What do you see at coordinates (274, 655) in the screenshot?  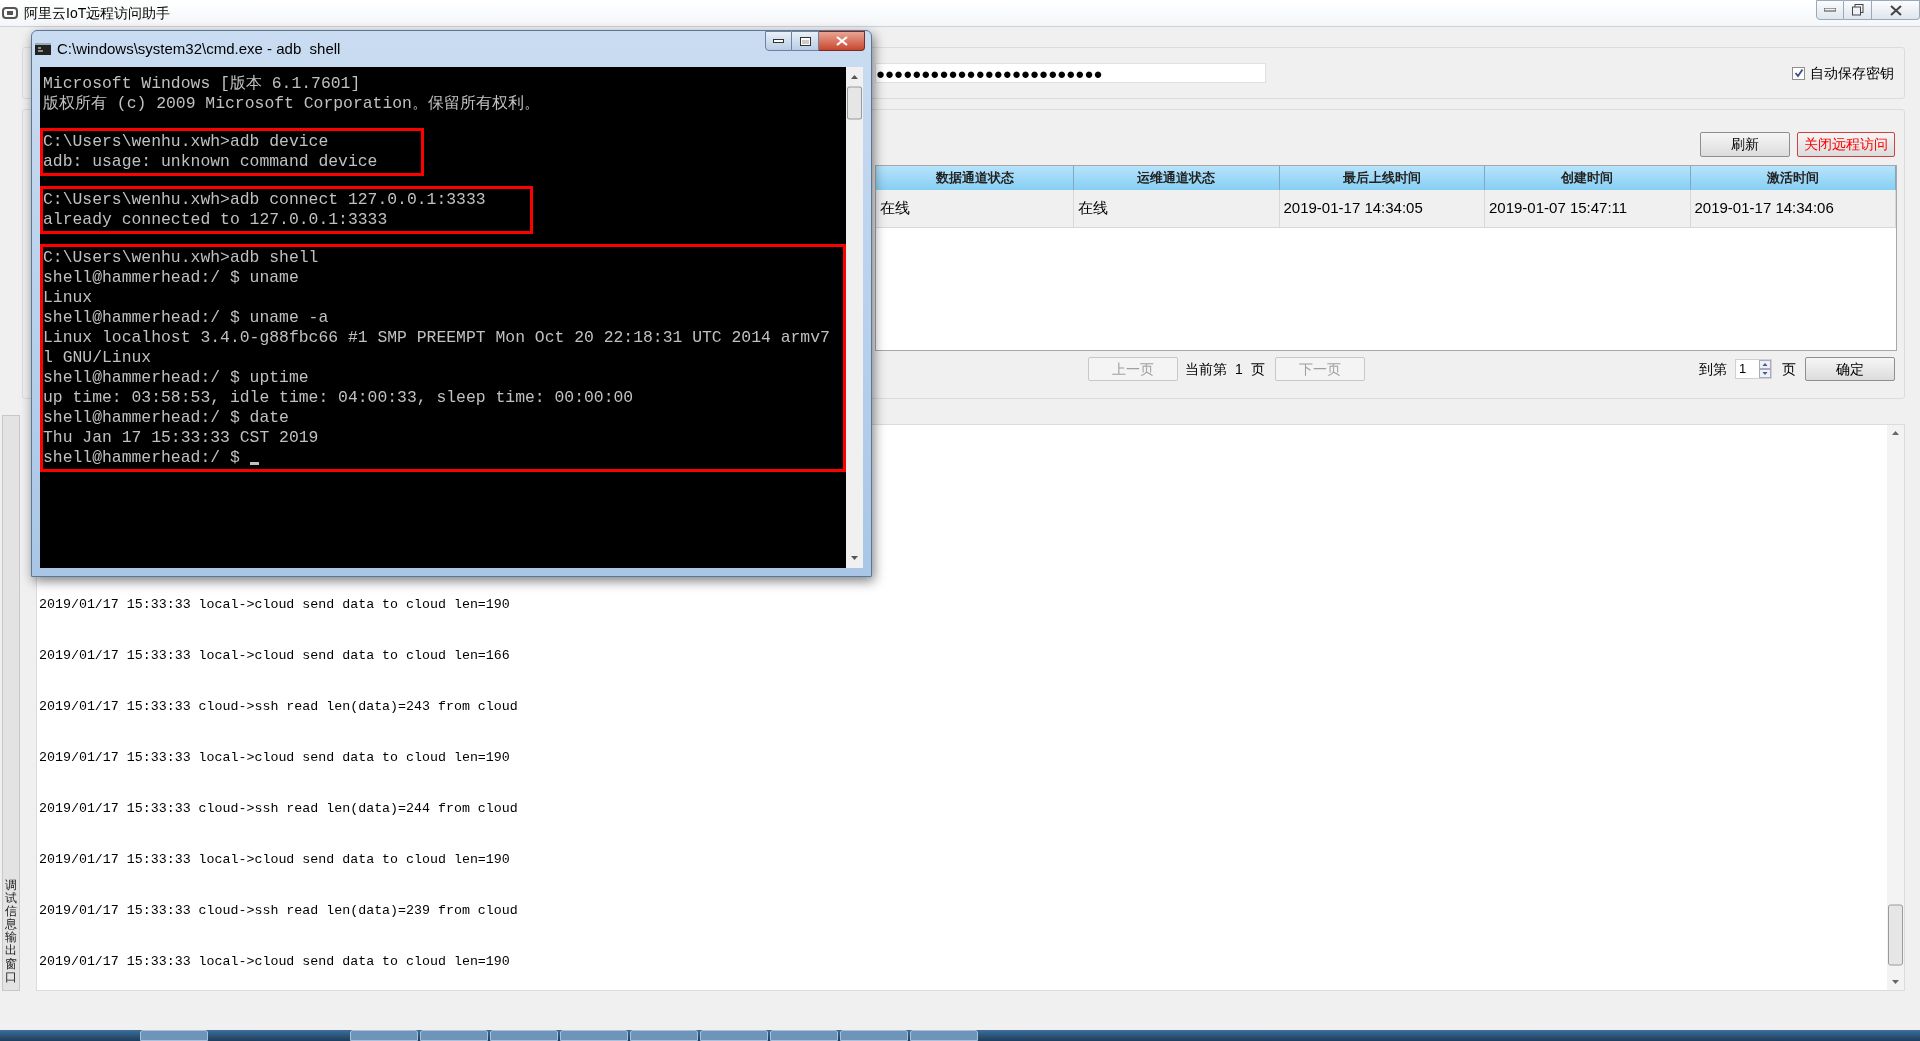 I see `log-line: 2019/01/17 15:33:33 local->cloud send data to cloud len=166` at bounding box center [274, 655].